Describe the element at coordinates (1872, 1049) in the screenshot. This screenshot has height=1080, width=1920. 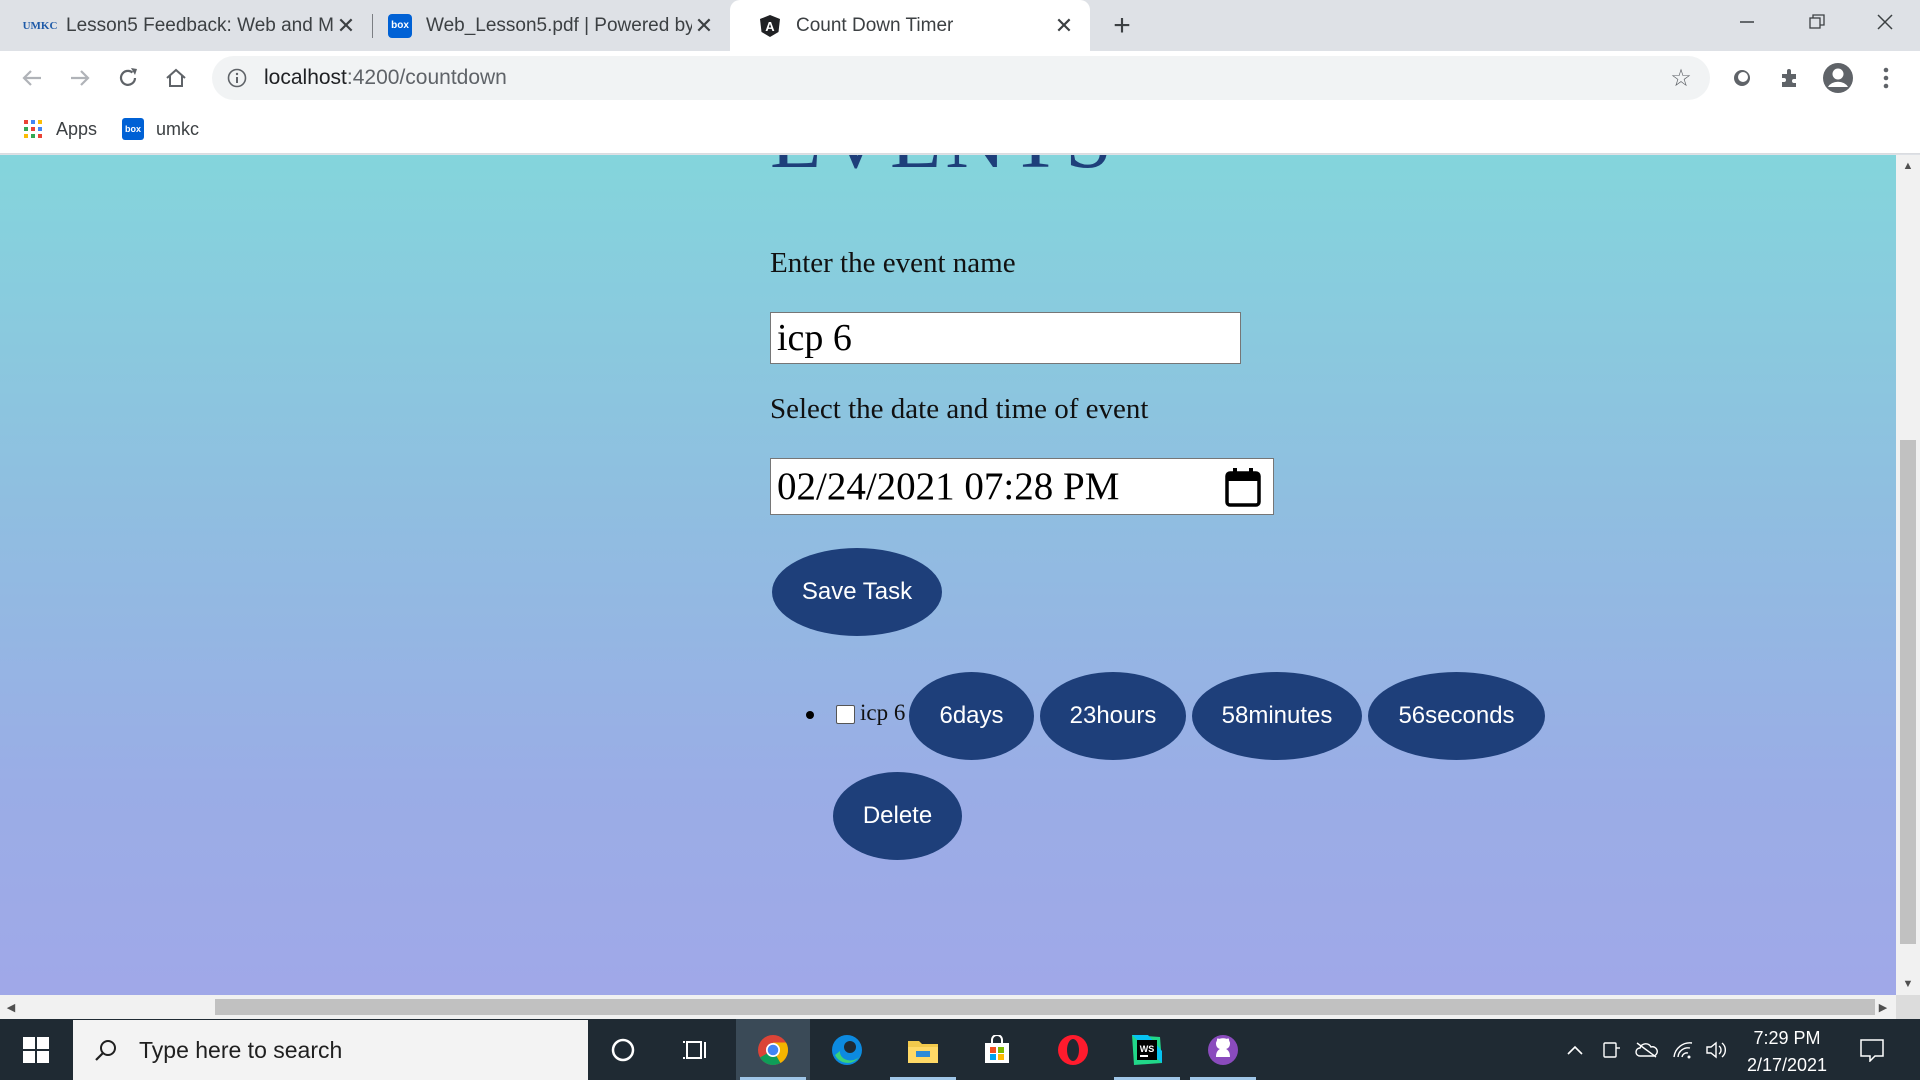
I see `action-center-notification-icon` at that location.